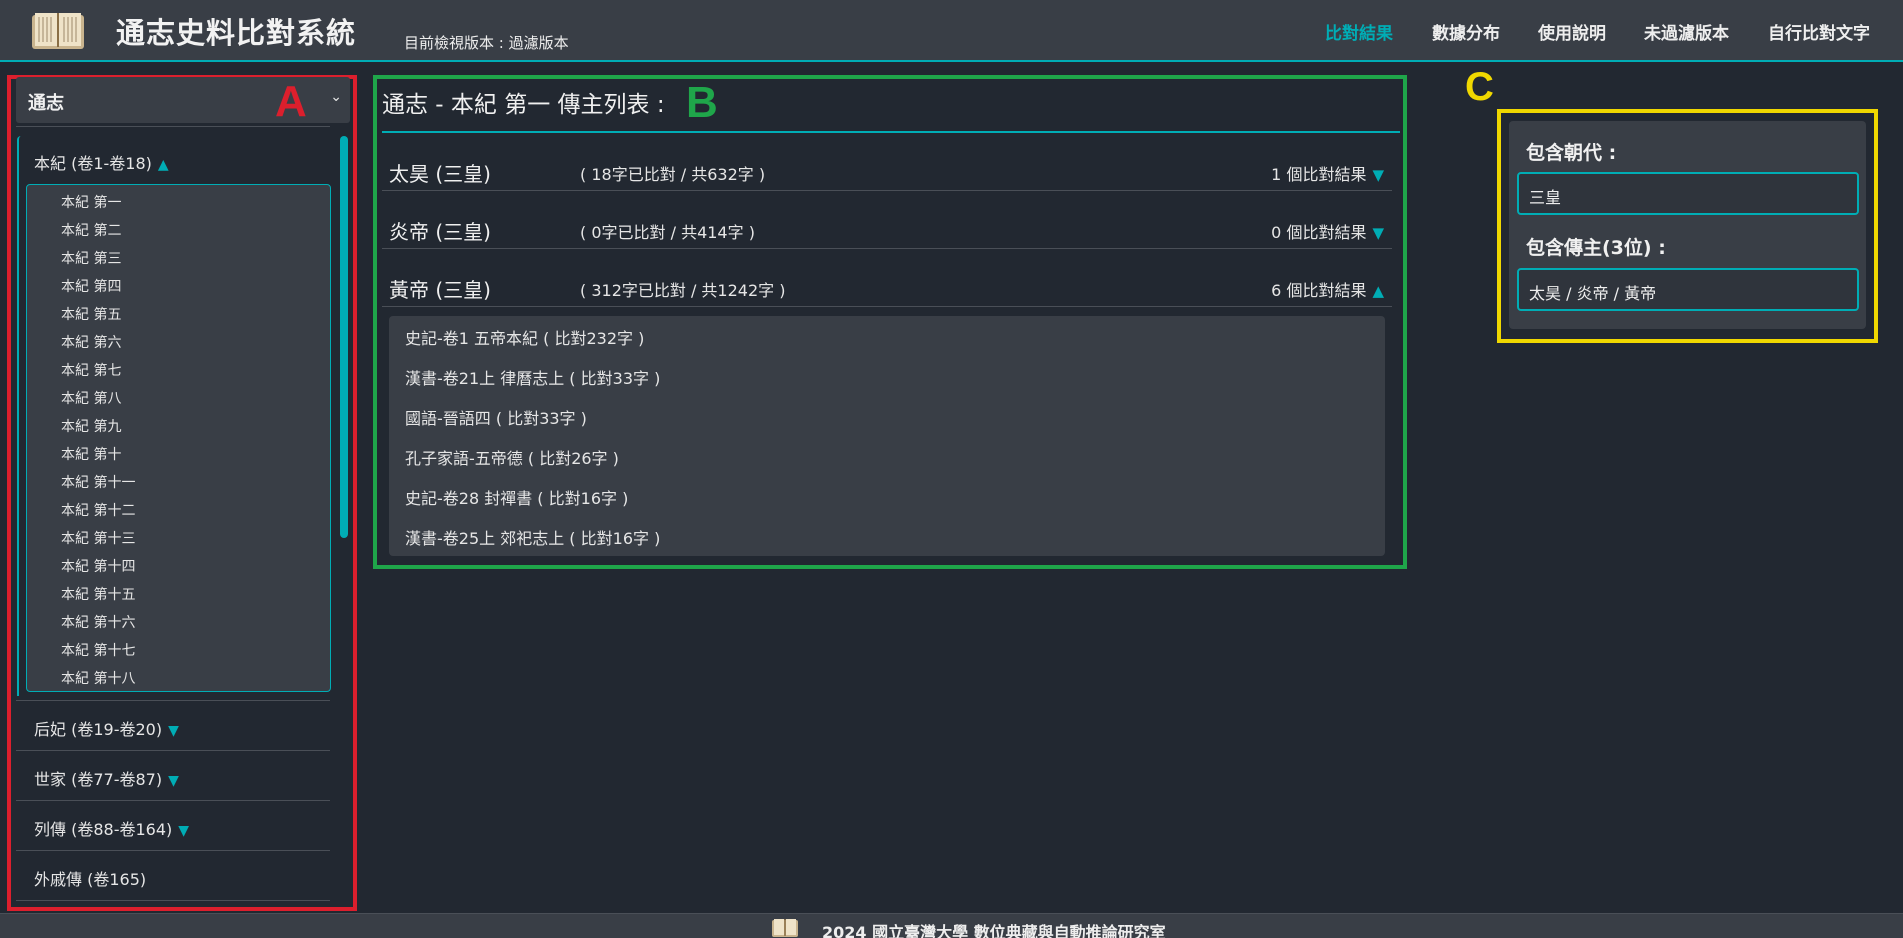 The width and height of the screenshot is (1903, 938). I want to click on chapter-item: 本紀 第十六, so click(98, 622).